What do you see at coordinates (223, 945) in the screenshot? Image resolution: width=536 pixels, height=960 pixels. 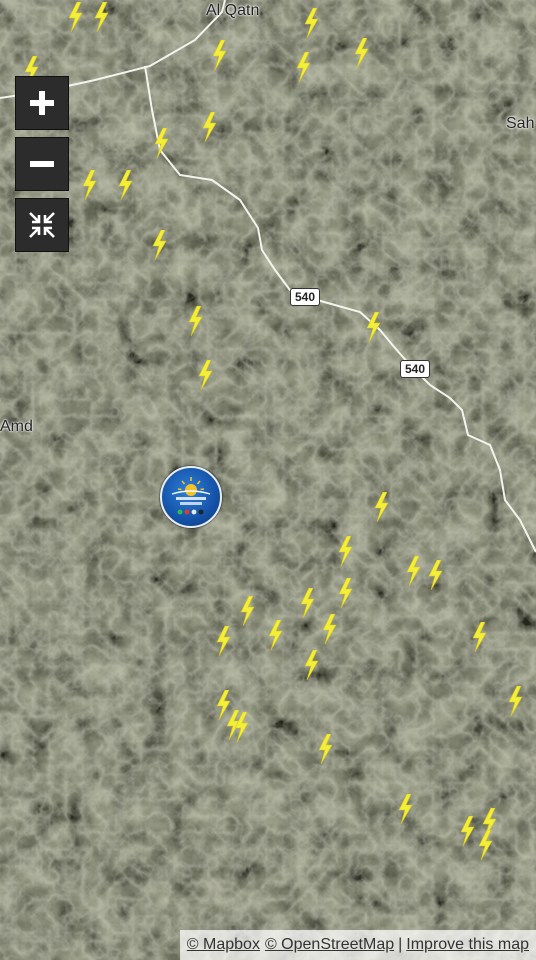 I see `mapbox-attribution-link: © Mapbox` at bounding box center [223, 945].